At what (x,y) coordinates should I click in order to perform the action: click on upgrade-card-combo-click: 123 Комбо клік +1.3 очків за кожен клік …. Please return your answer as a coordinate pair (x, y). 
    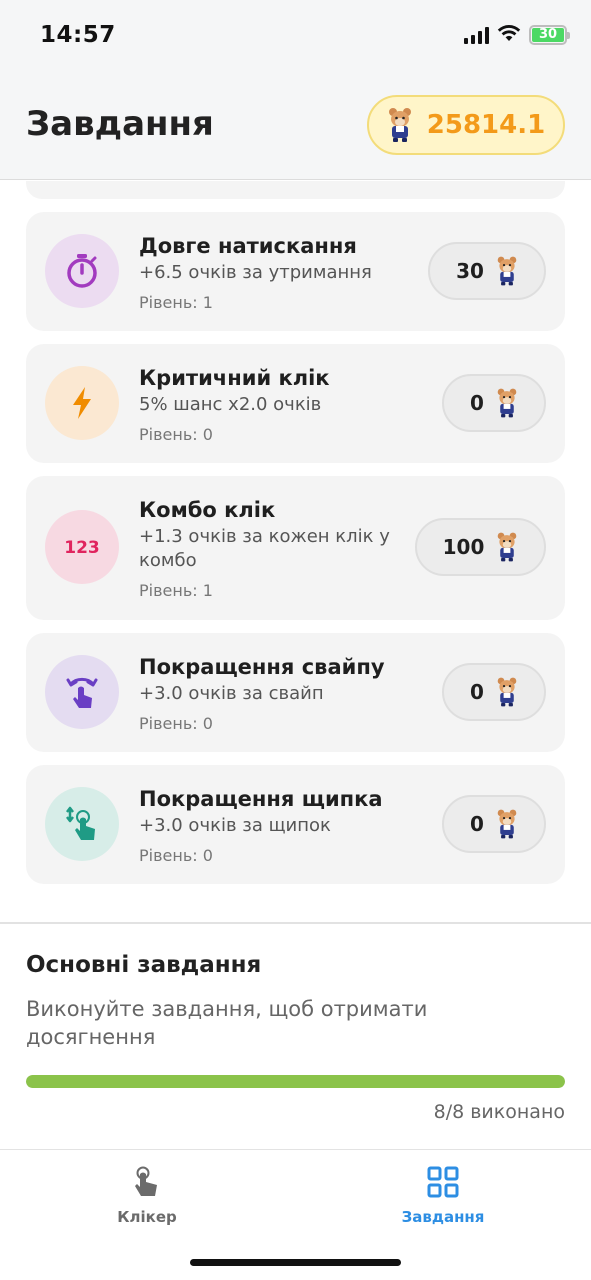
    Looking at the image, I should click on (295, 548).